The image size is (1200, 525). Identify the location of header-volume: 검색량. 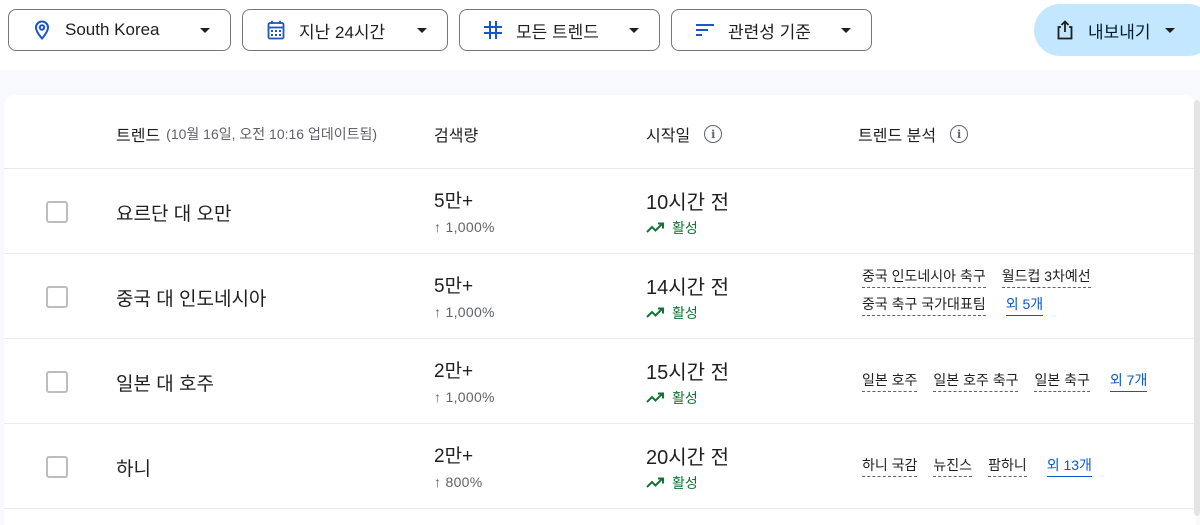
(456, 134).